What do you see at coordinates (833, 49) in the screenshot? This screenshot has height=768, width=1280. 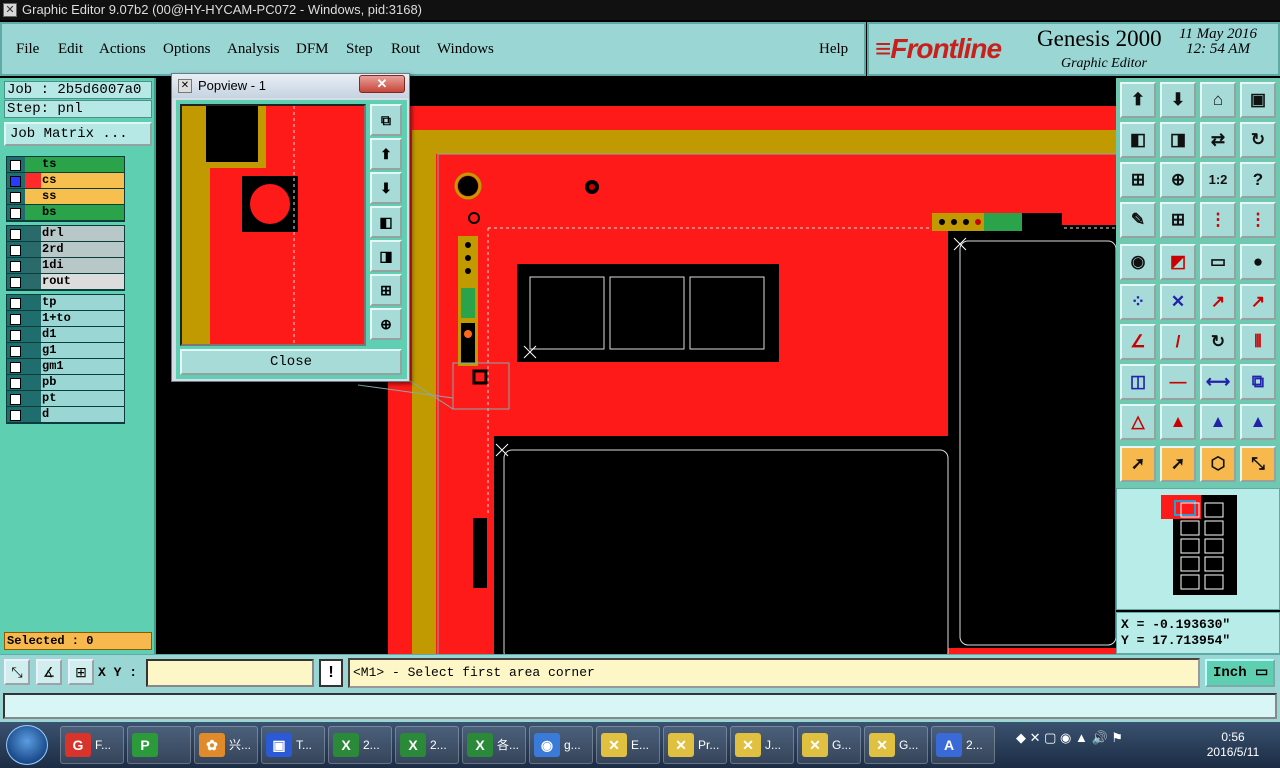 I see `menu-help: Help` at bounding box center [833, 49].